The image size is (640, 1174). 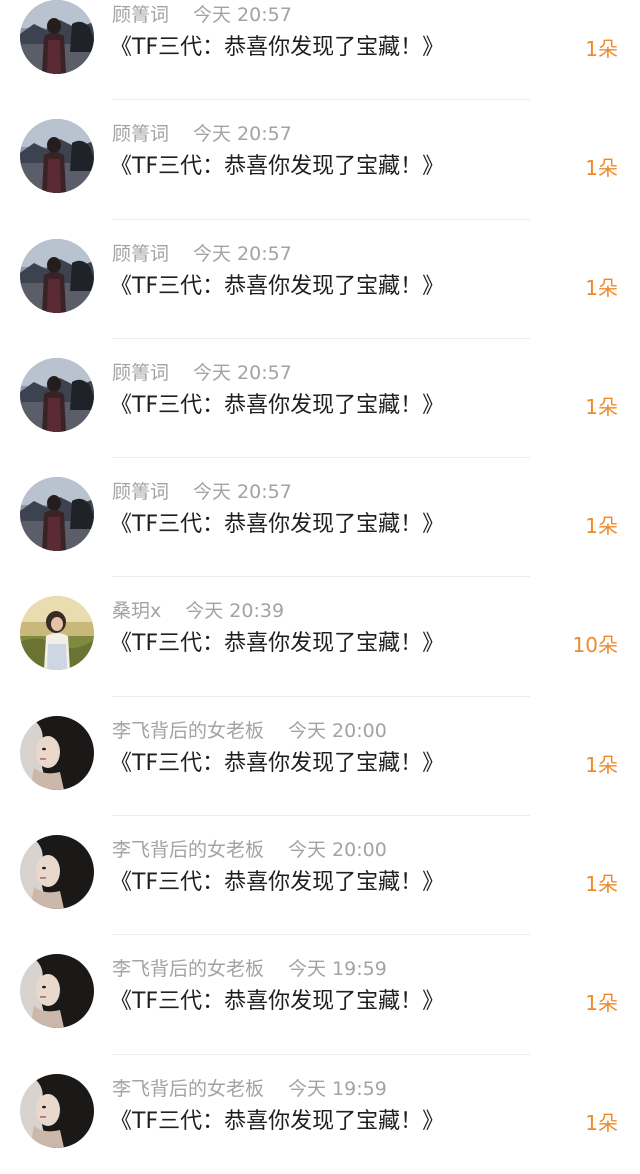 I want to click on gift-time: 今天 20:39, so click(x=235, y=611).